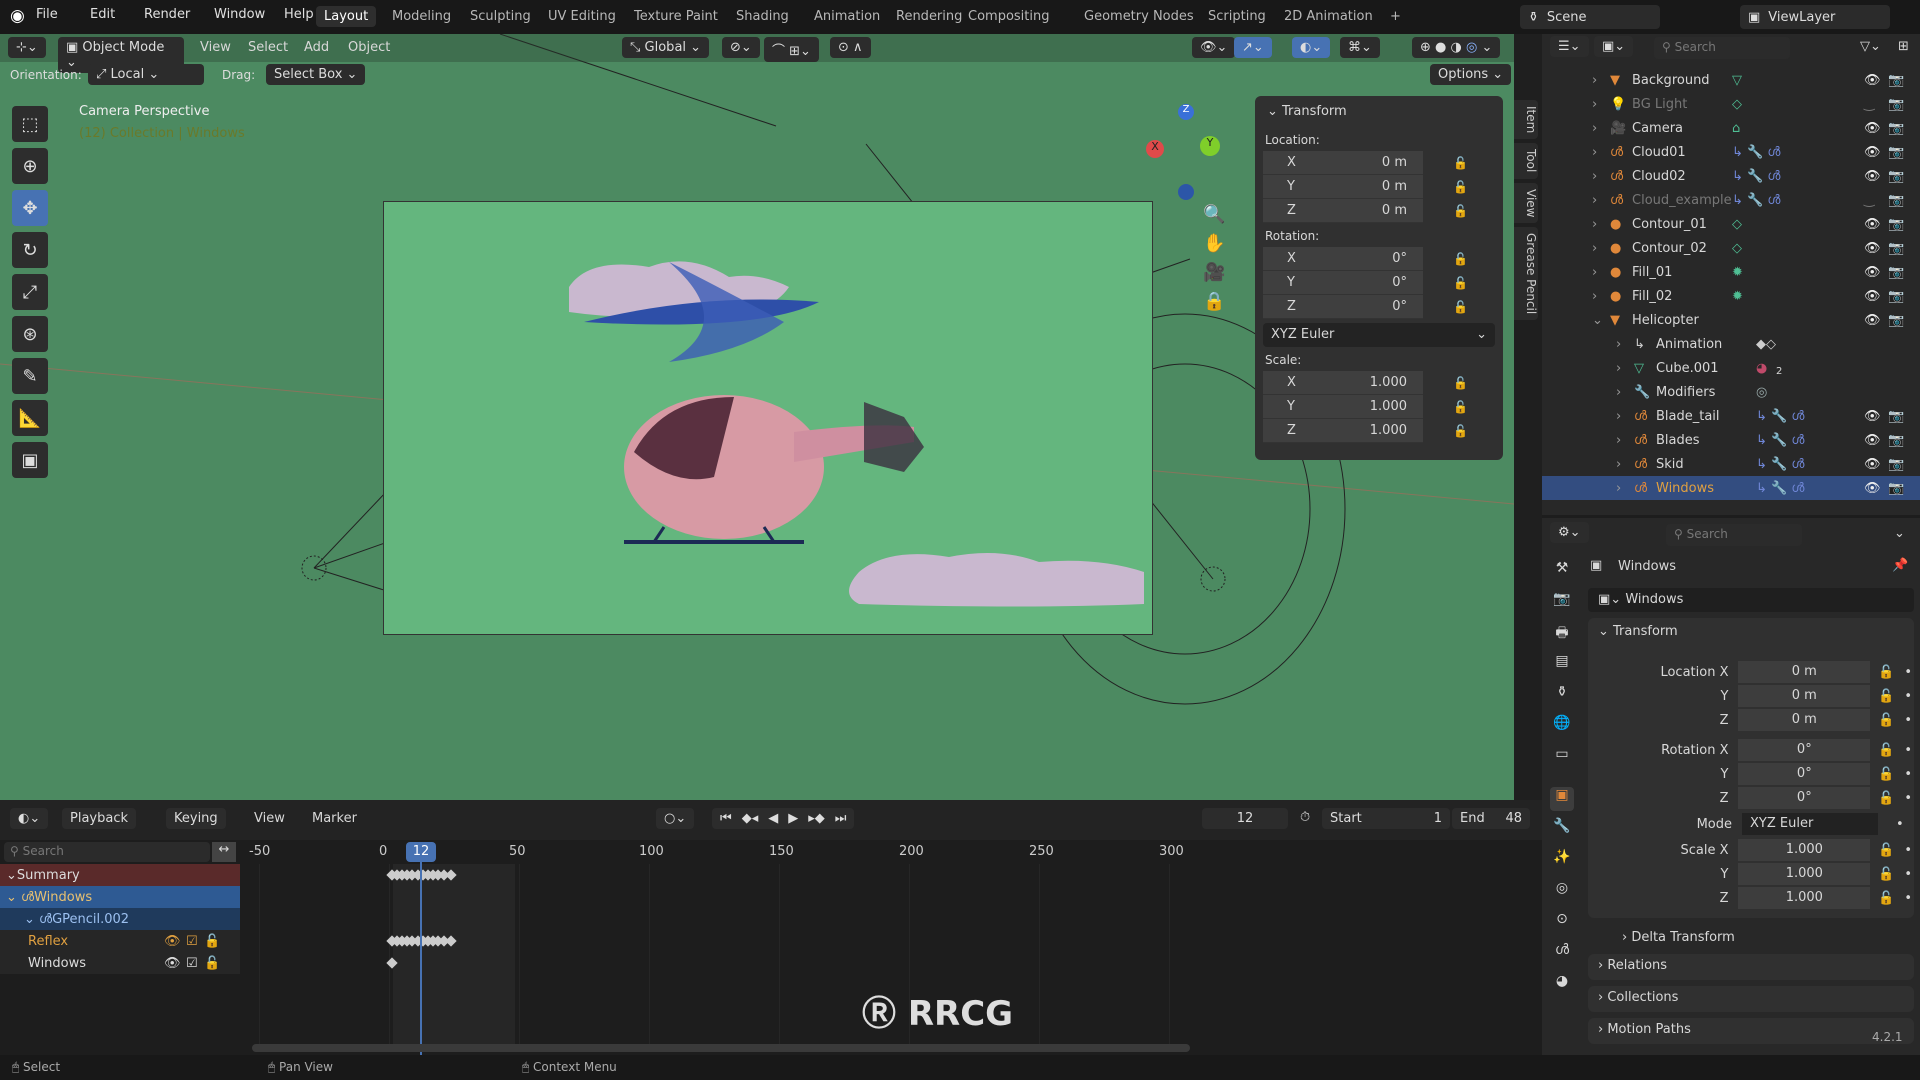 The image size is (1920, 1080). Describe the element at coordinates (1810, 824) in the screenshot. I see `rotation-mode-dropdown: XYZ Euler` at that location.